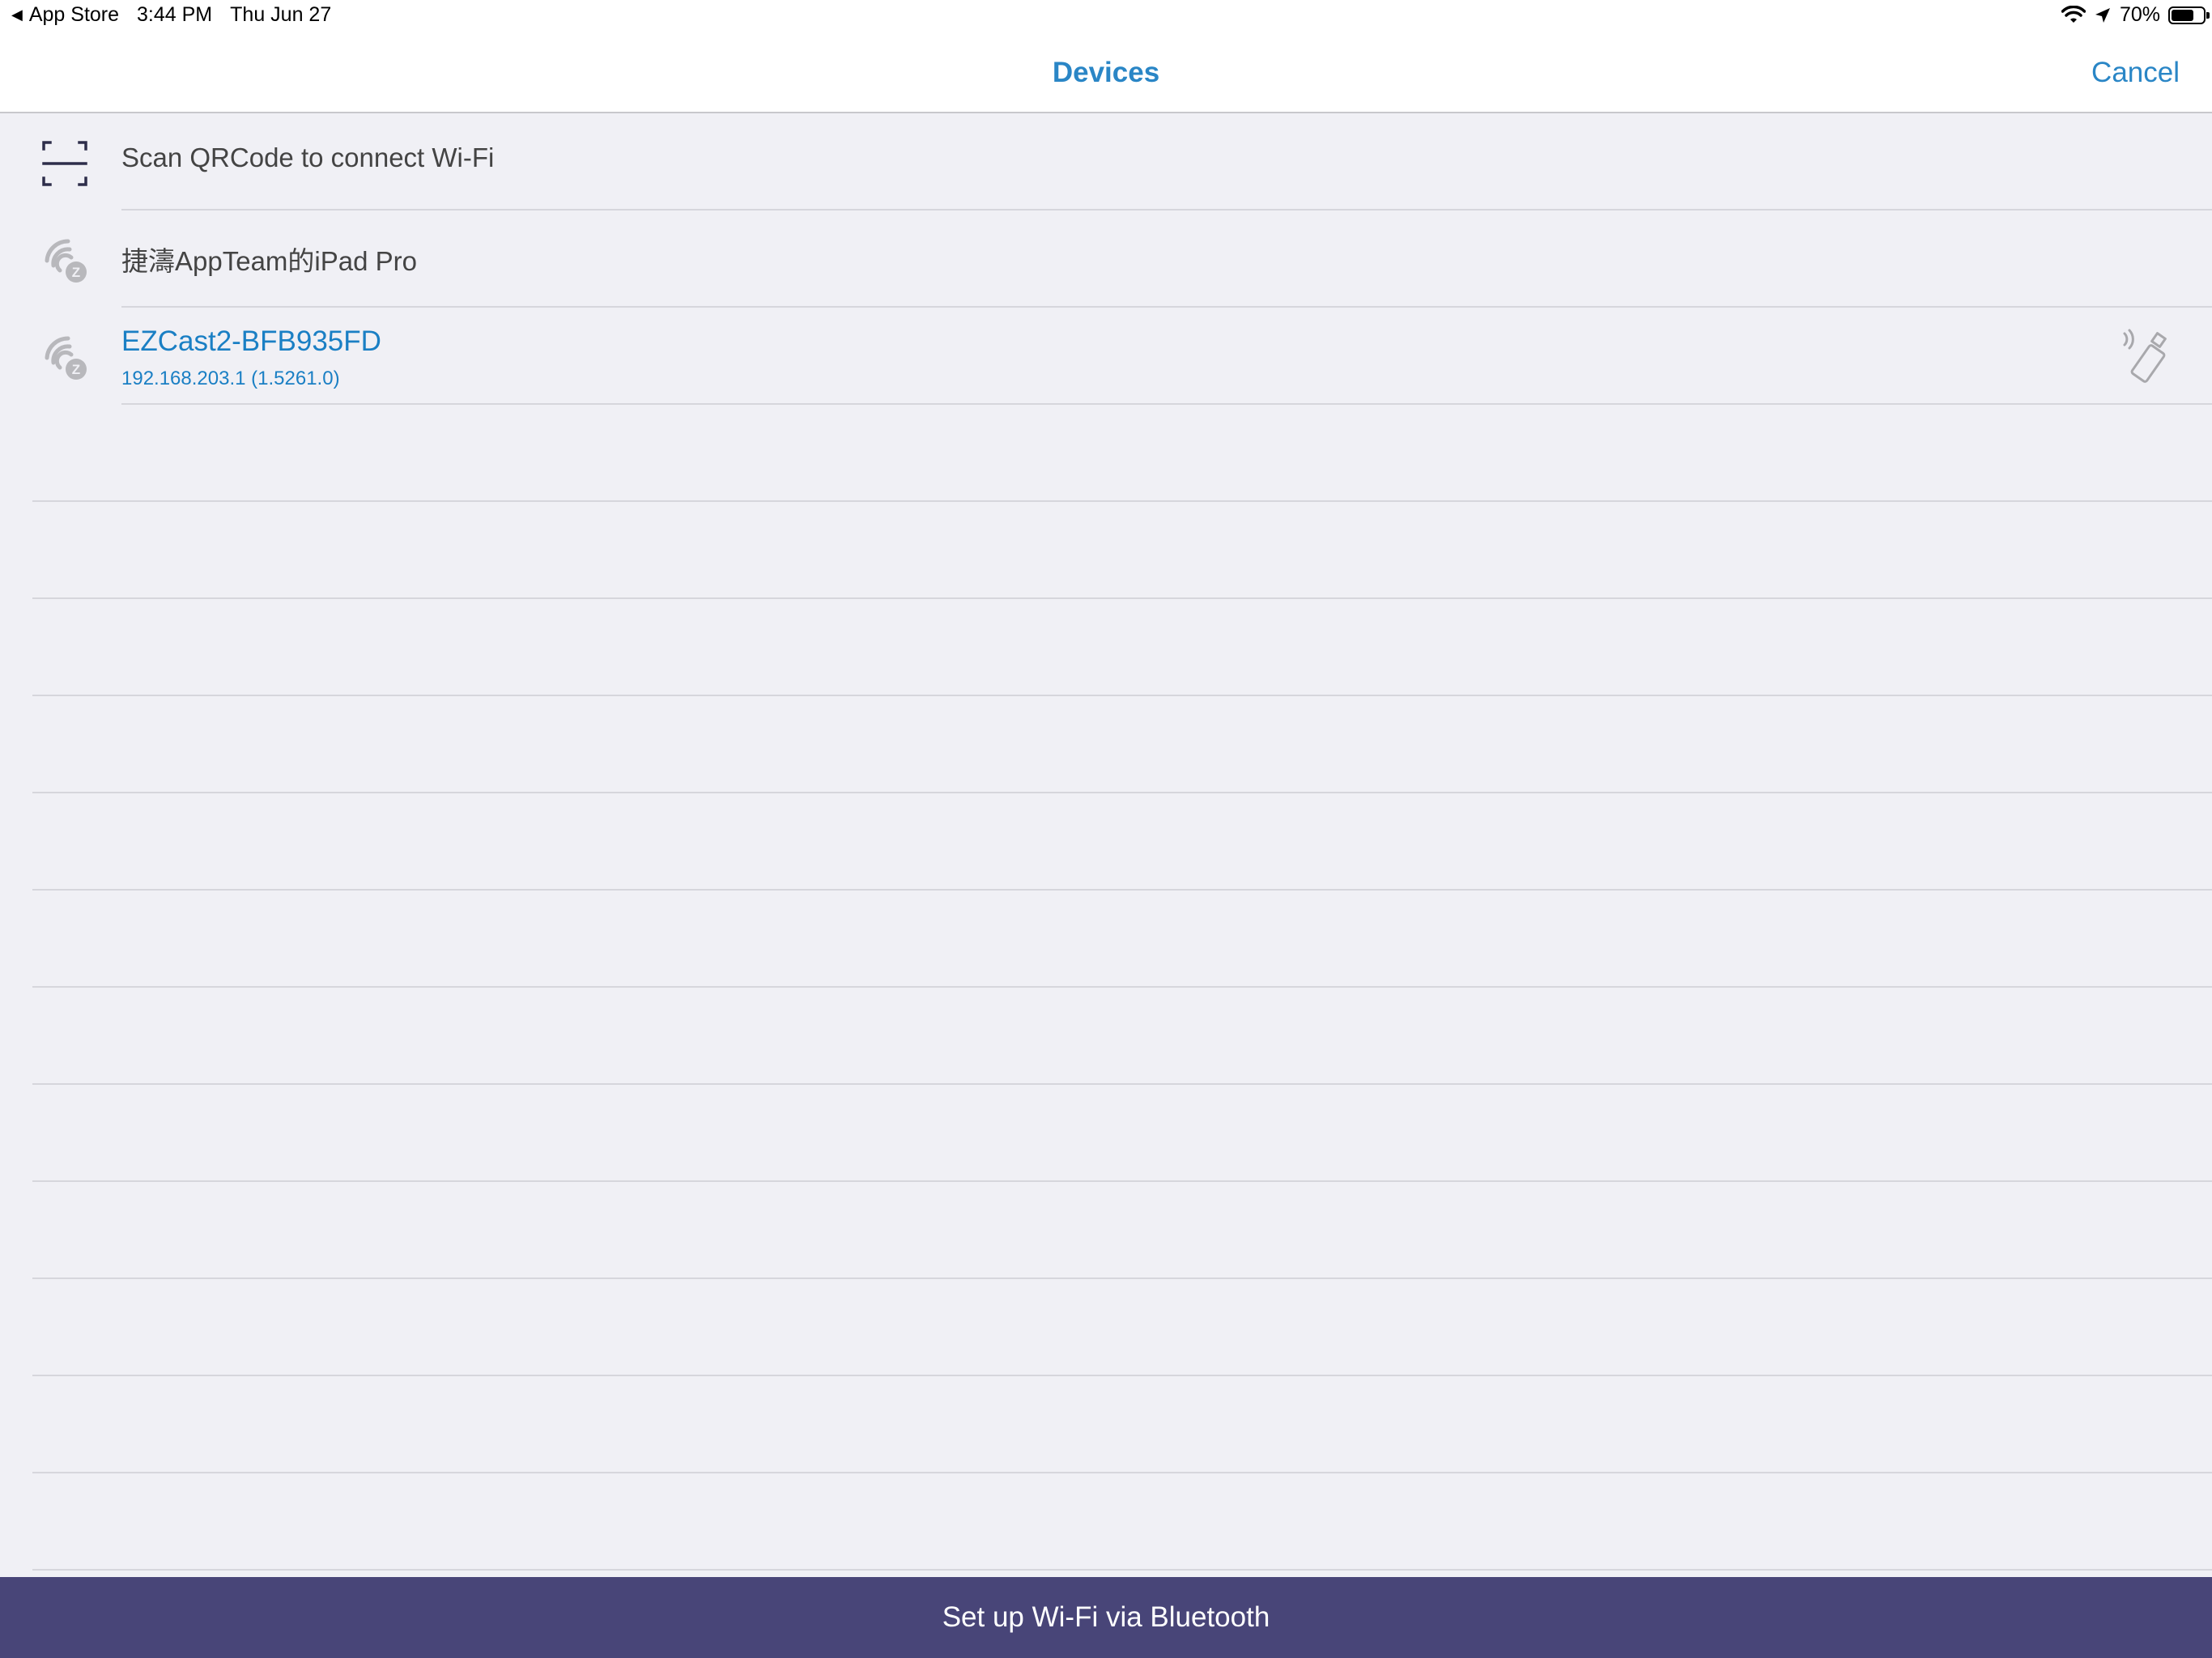 Image resolution: width=2212 pixels, height=1658 pixels. What do you see at coordinates (231, 378) in the screenshot?
I see `device-address: 192.168.203.1 (1.5261.0)` at bounding box center [231, 378].